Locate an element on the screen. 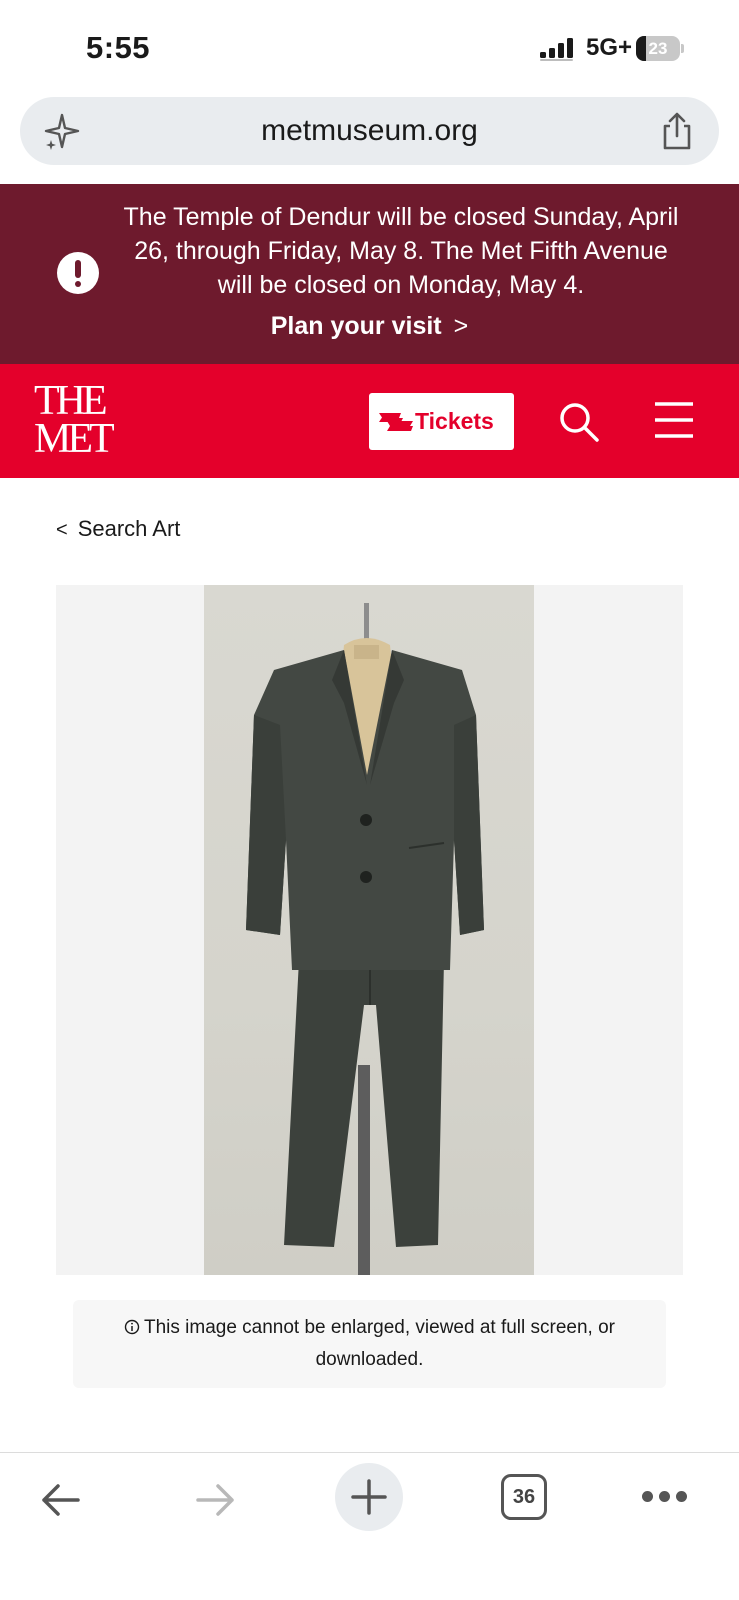 The image size is (739, 1600). new-tab-button is located at coordinates (369, 1497).